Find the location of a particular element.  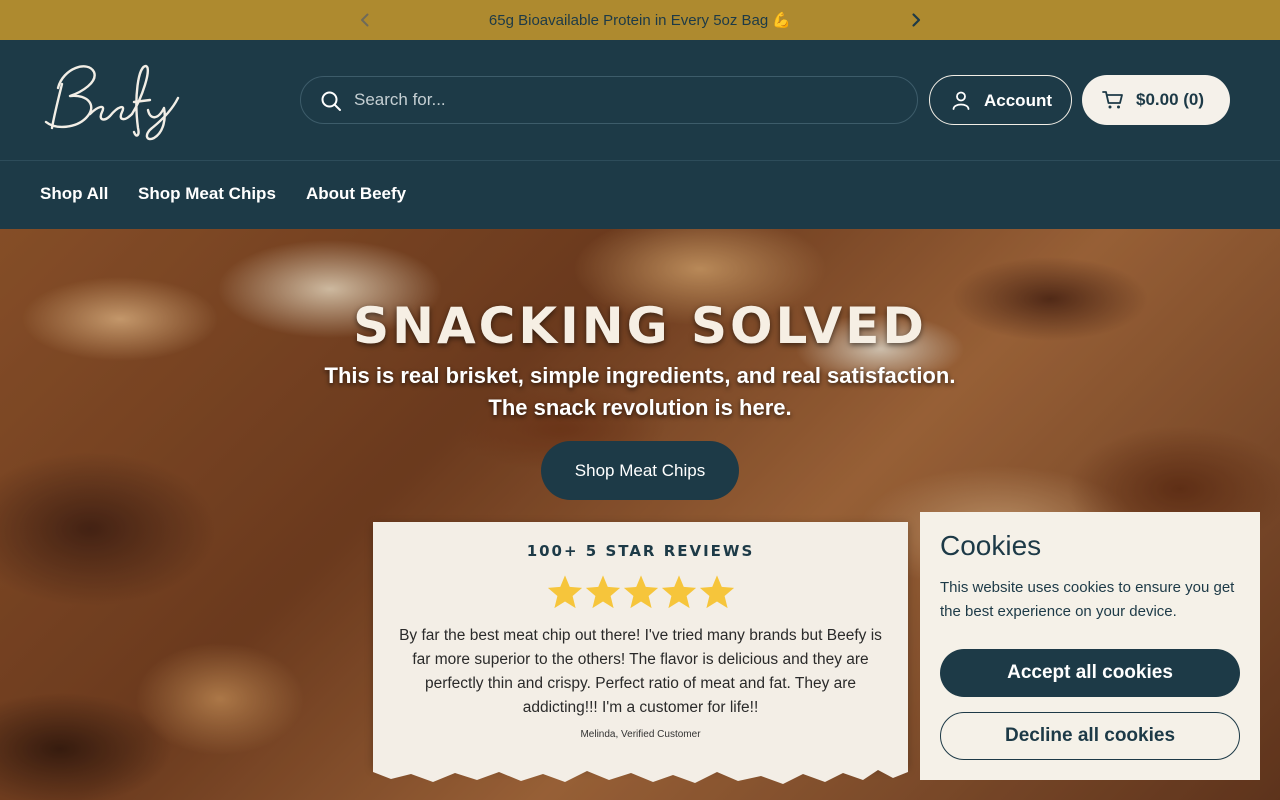

announcement-next-button is located at coordinates (916, 20).